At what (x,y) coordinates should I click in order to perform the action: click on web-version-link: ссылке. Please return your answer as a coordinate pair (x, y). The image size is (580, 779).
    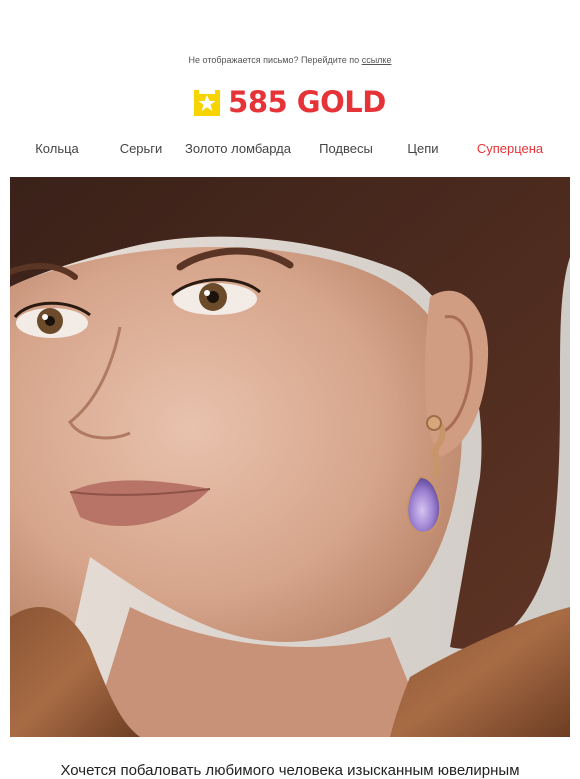
    Looking at the image, I should click on (377, 60).